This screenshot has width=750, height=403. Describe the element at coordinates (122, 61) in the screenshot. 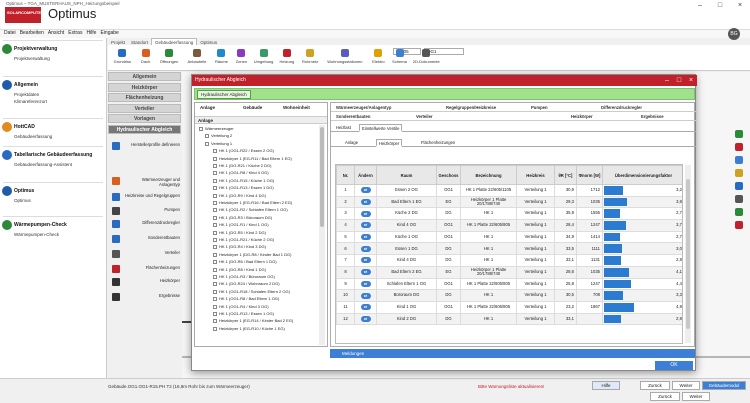

I see `ribbon-item-0: Grundriss` at that location.